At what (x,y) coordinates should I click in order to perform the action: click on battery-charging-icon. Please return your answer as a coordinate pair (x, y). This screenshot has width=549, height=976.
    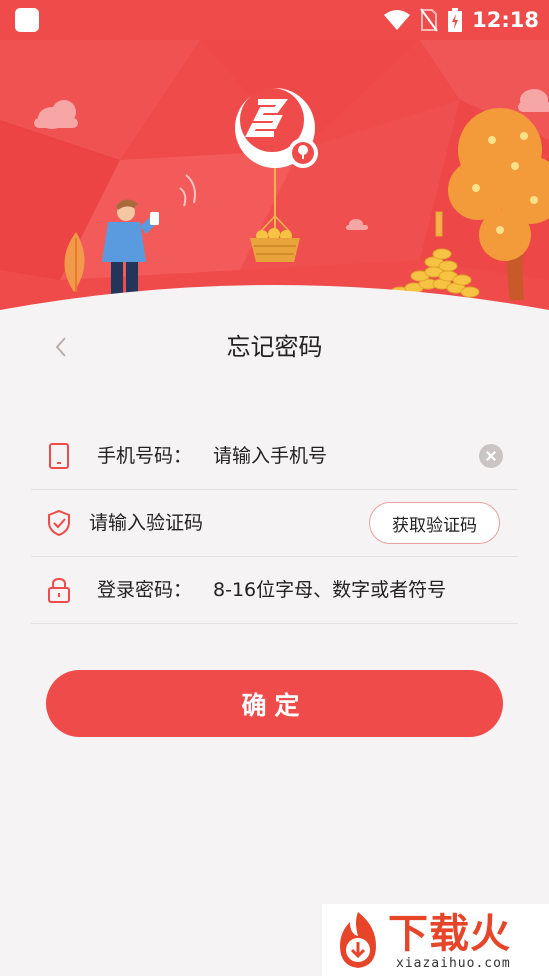
    Looking at the image, I should click on (455, 20).